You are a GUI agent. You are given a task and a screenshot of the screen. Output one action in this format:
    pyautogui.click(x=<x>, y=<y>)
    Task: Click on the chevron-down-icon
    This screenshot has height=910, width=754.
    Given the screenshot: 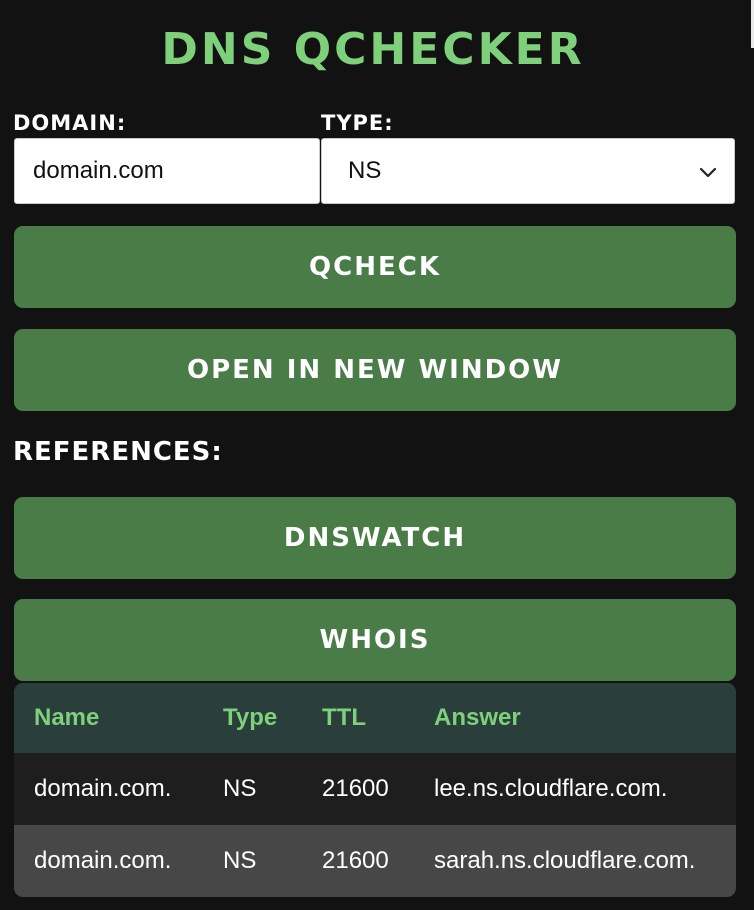 What is the action you would take?
    pyautogui.click(x=708, y=171)
    